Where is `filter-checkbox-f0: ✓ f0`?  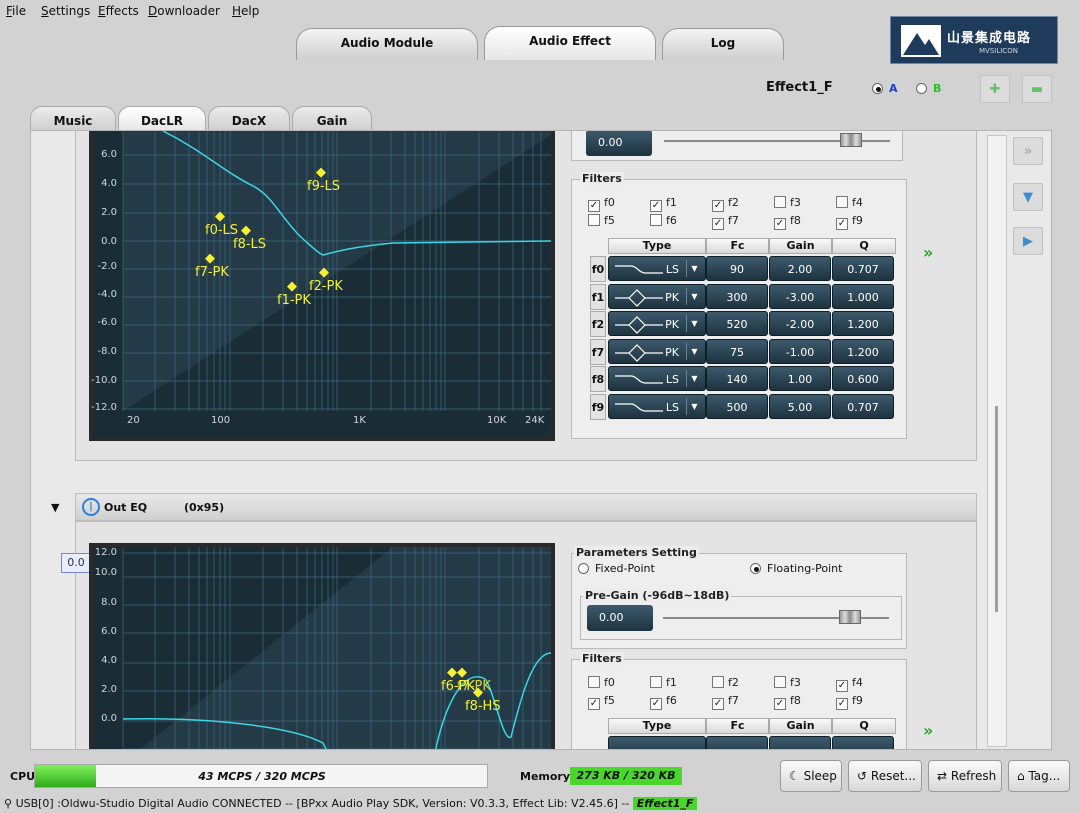
filter-checkbox-f0: ✓ f0 is located at coordinates (601, 204).